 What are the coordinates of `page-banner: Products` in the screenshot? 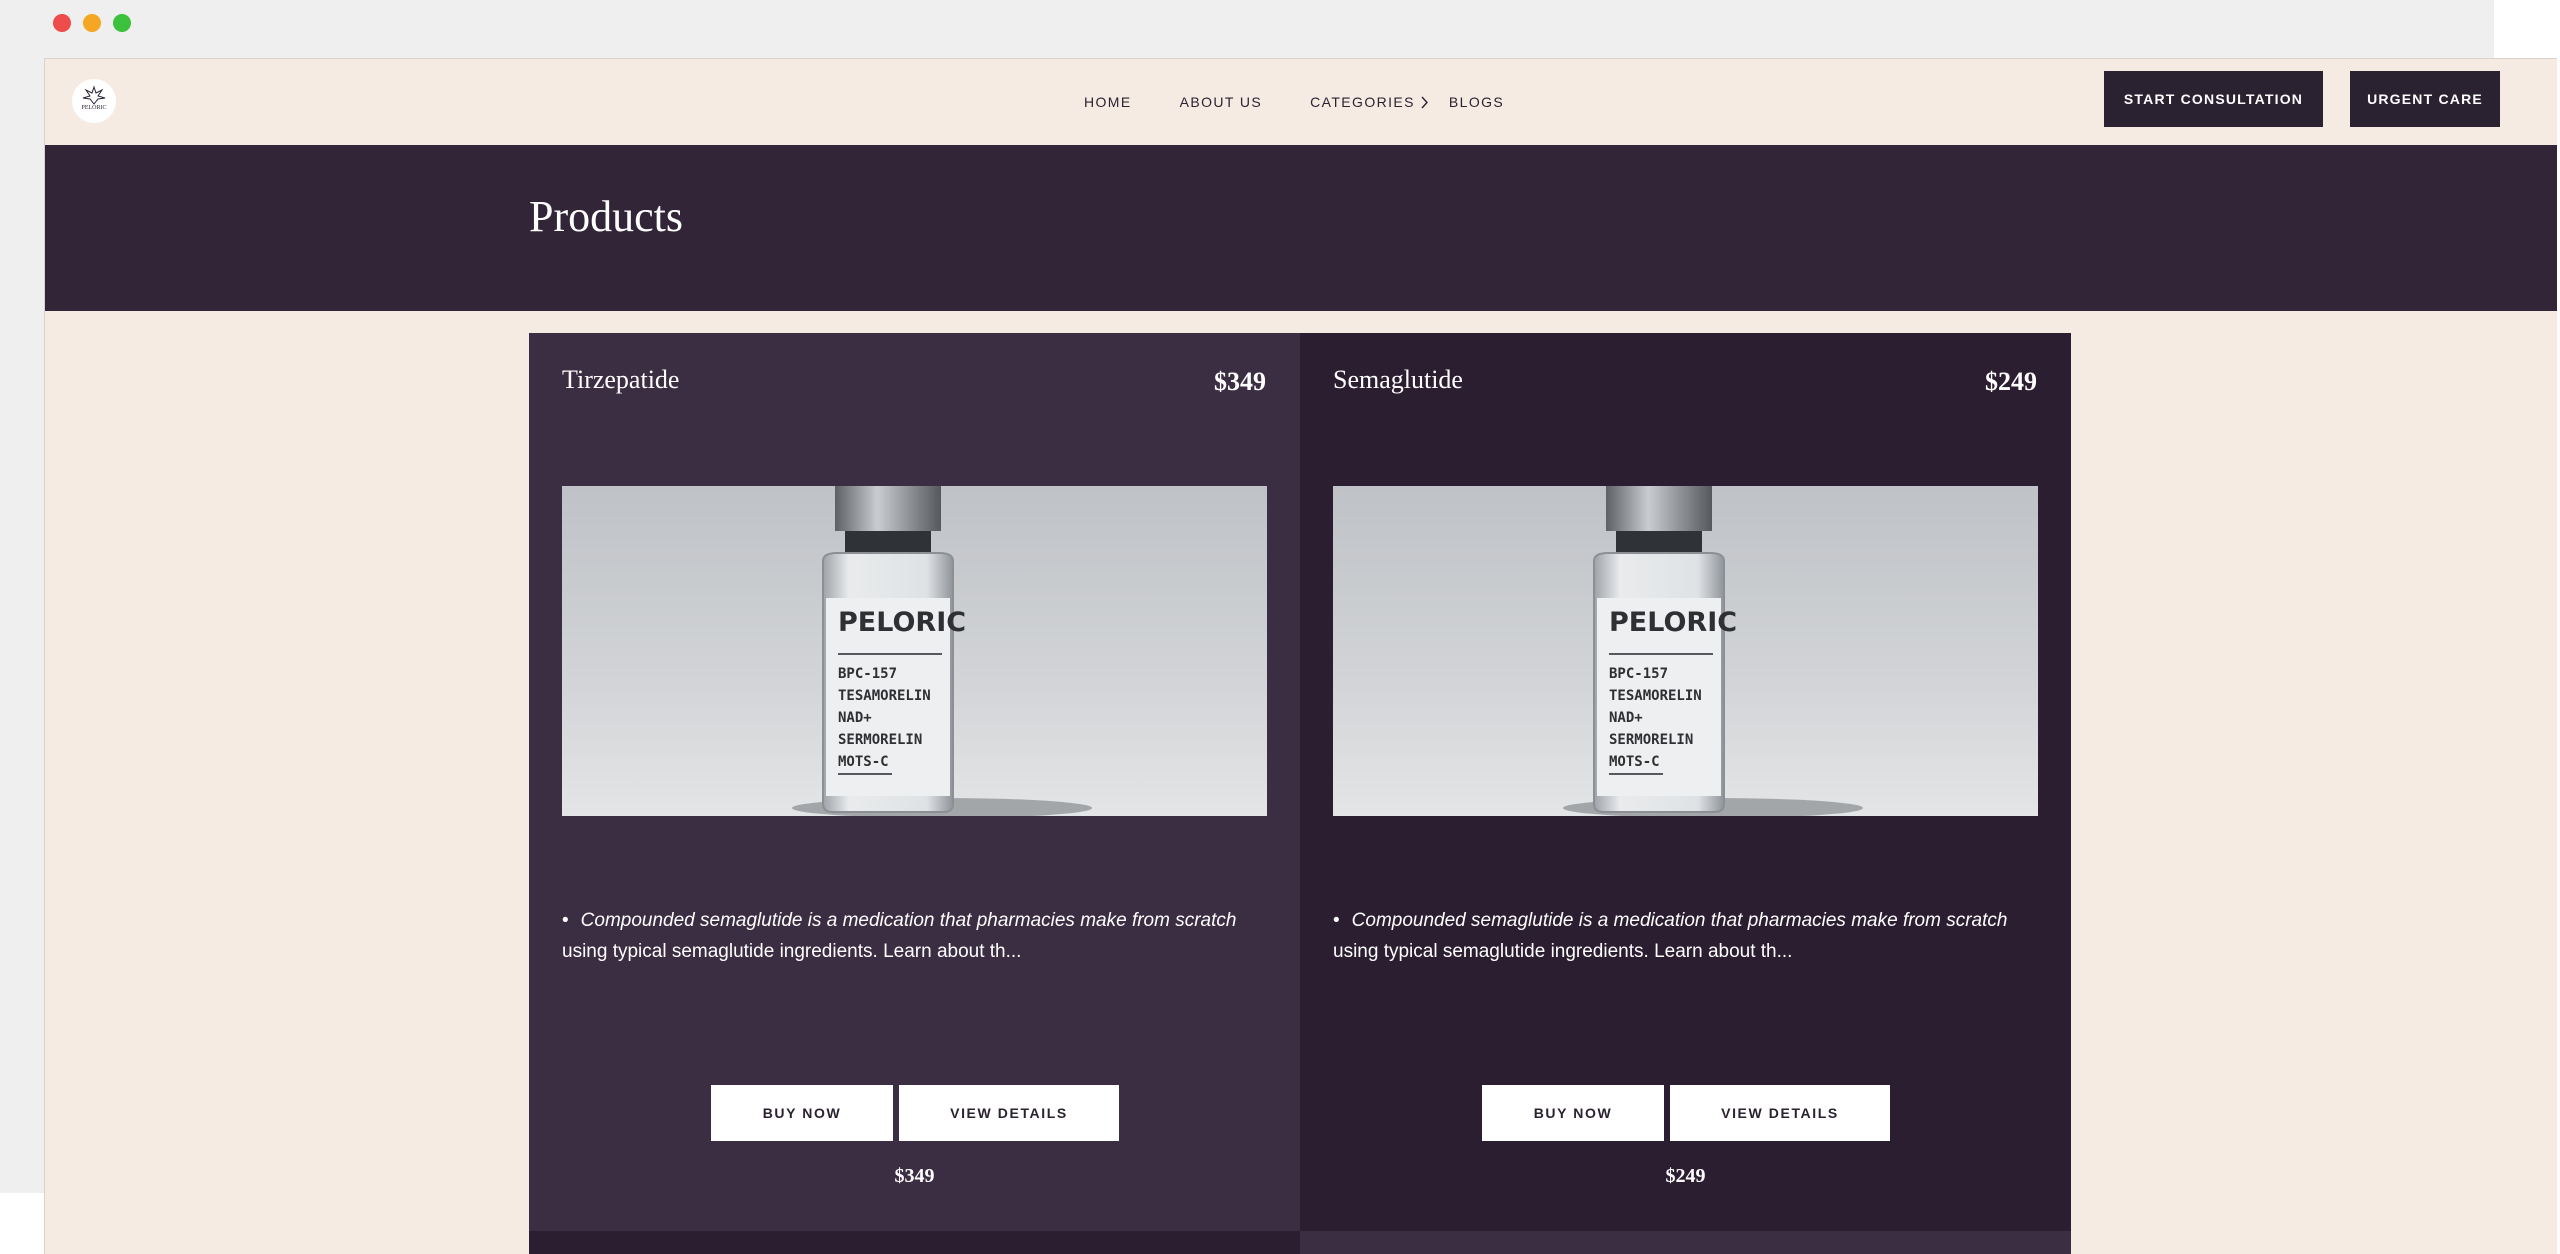 It's located at (1301, 228).